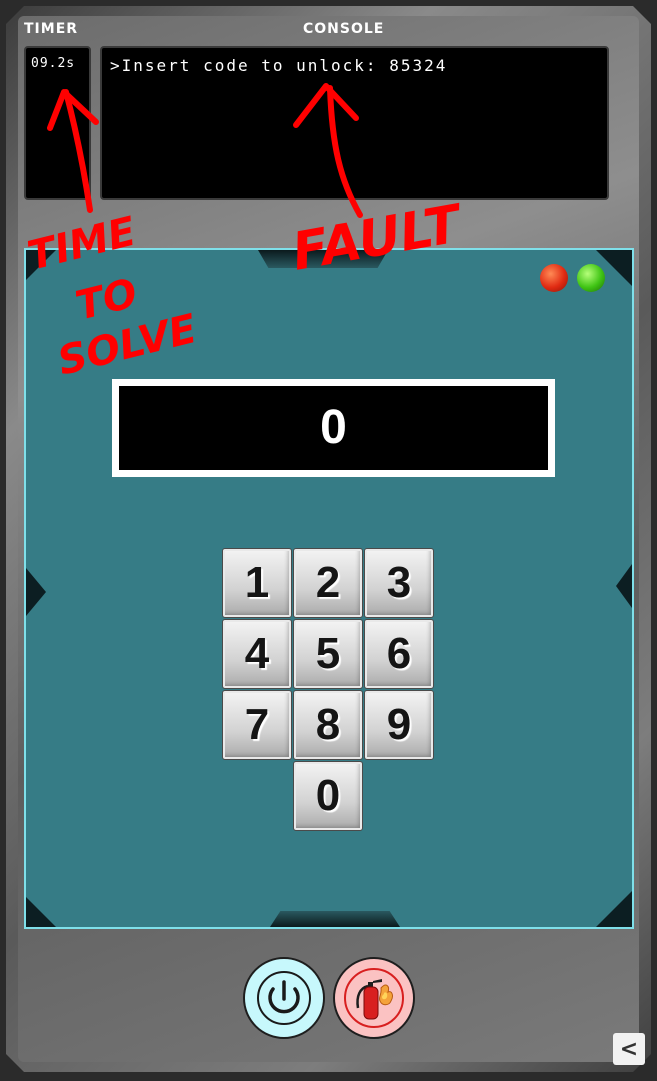 Image resolution: width=657 pixels, height=1081 pixels. Describe the element at coordinates (328, 654) in the screenshot. I see `key-5: 5` at that location.